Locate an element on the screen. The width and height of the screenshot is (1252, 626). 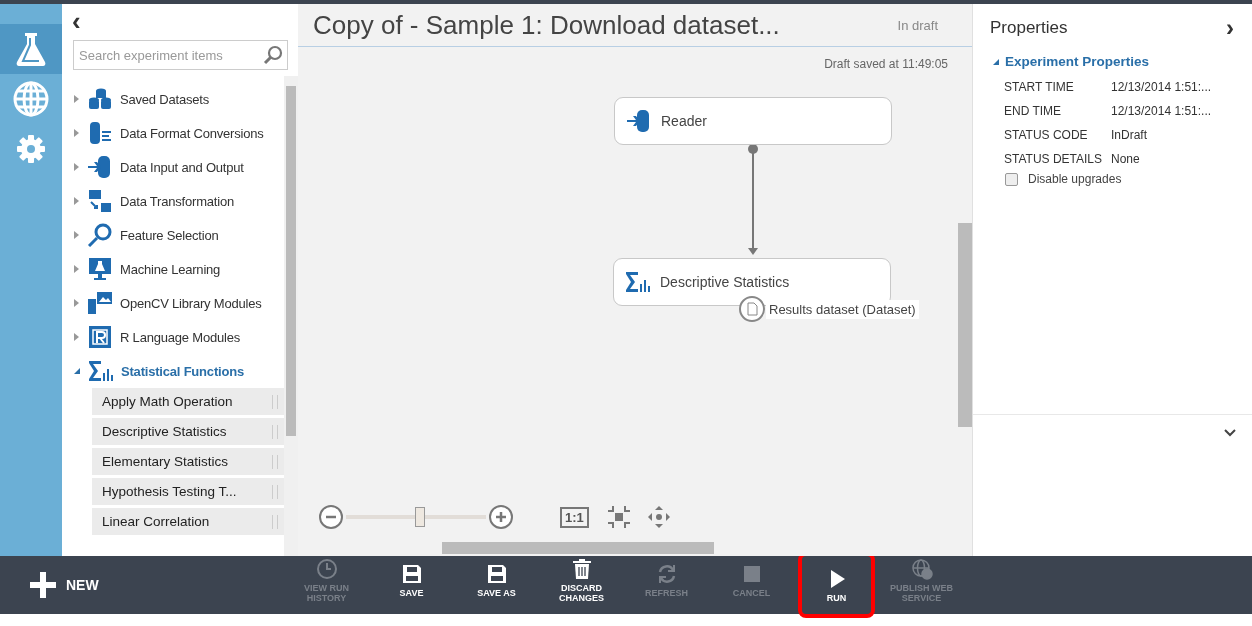
rail-tab is located at coordinates (31, 49).